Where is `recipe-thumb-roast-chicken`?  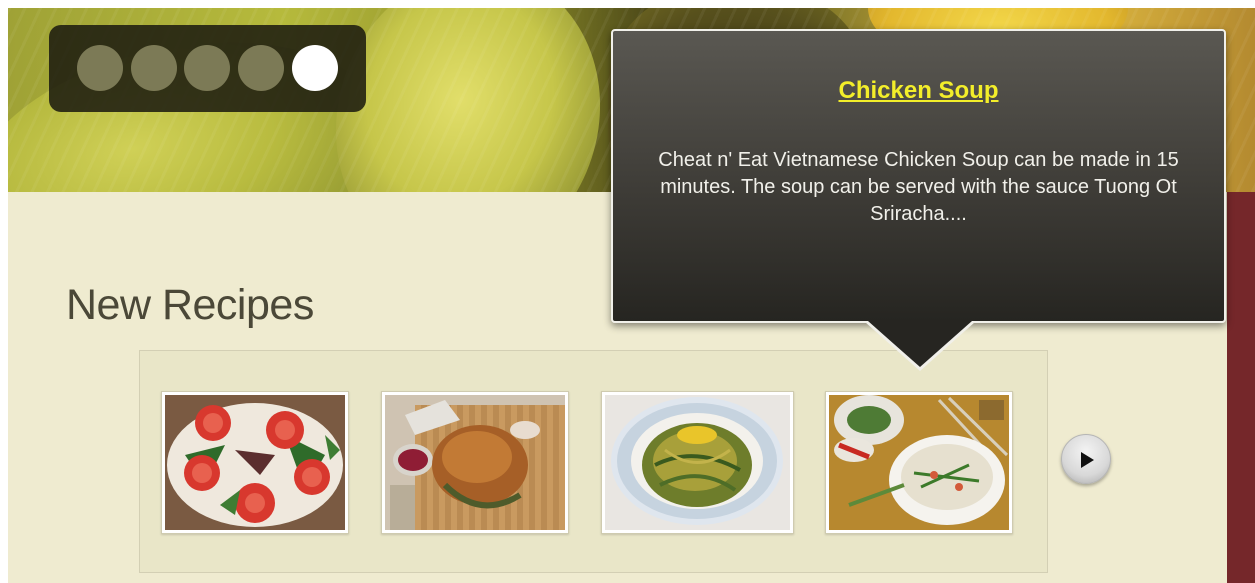
recipe-thumb-roast-chicken is located at coordinates (475, 462).